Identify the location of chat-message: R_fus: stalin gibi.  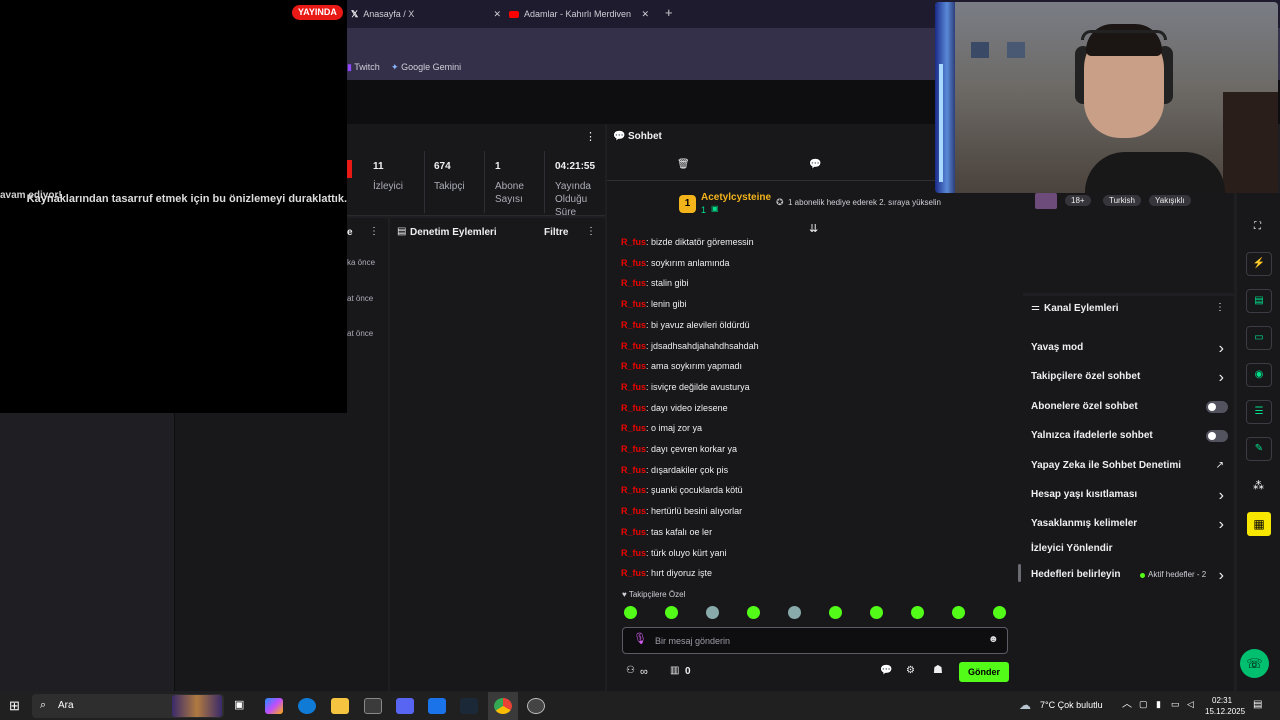
(655, 283).